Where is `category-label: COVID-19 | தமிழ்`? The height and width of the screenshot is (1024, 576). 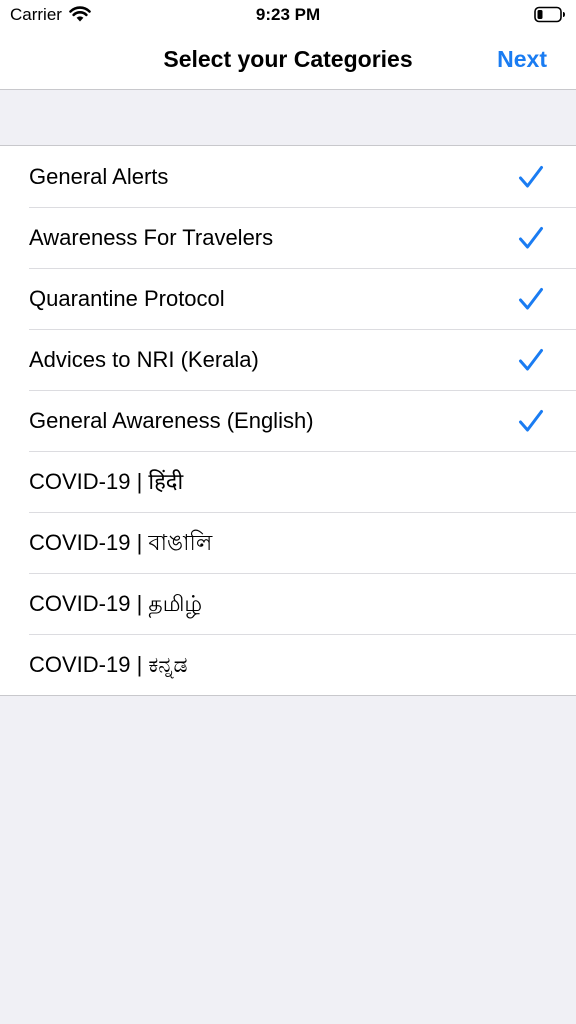 category-label: COVID-19 | தமிழ் is located at coordinates (116, 603).